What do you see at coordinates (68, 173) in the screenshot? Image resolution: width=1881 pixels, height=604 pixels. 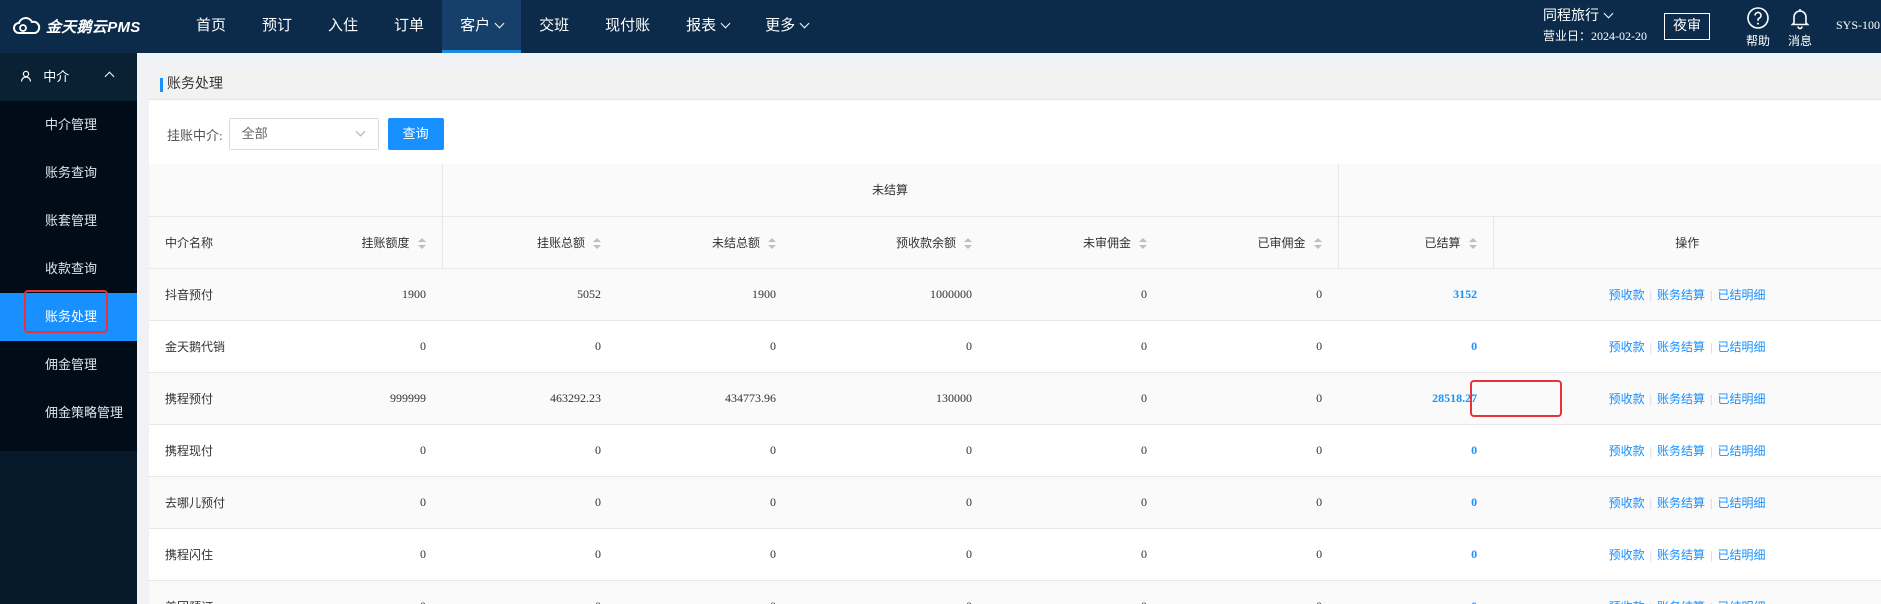 I see `sidebar-item-1: 账务查询` at bounding box center [68, 173].